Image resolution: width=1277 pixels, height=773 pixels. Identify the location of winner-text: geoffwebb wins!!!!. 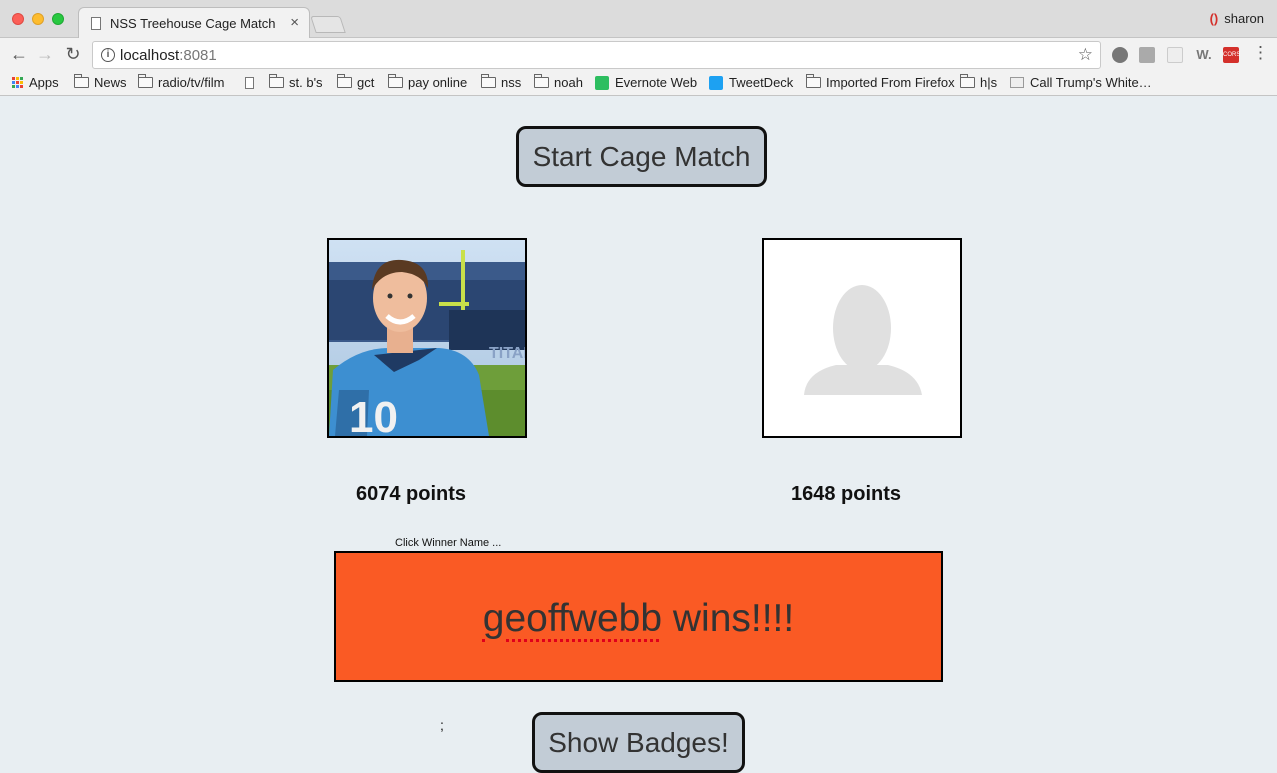
(638, 619).